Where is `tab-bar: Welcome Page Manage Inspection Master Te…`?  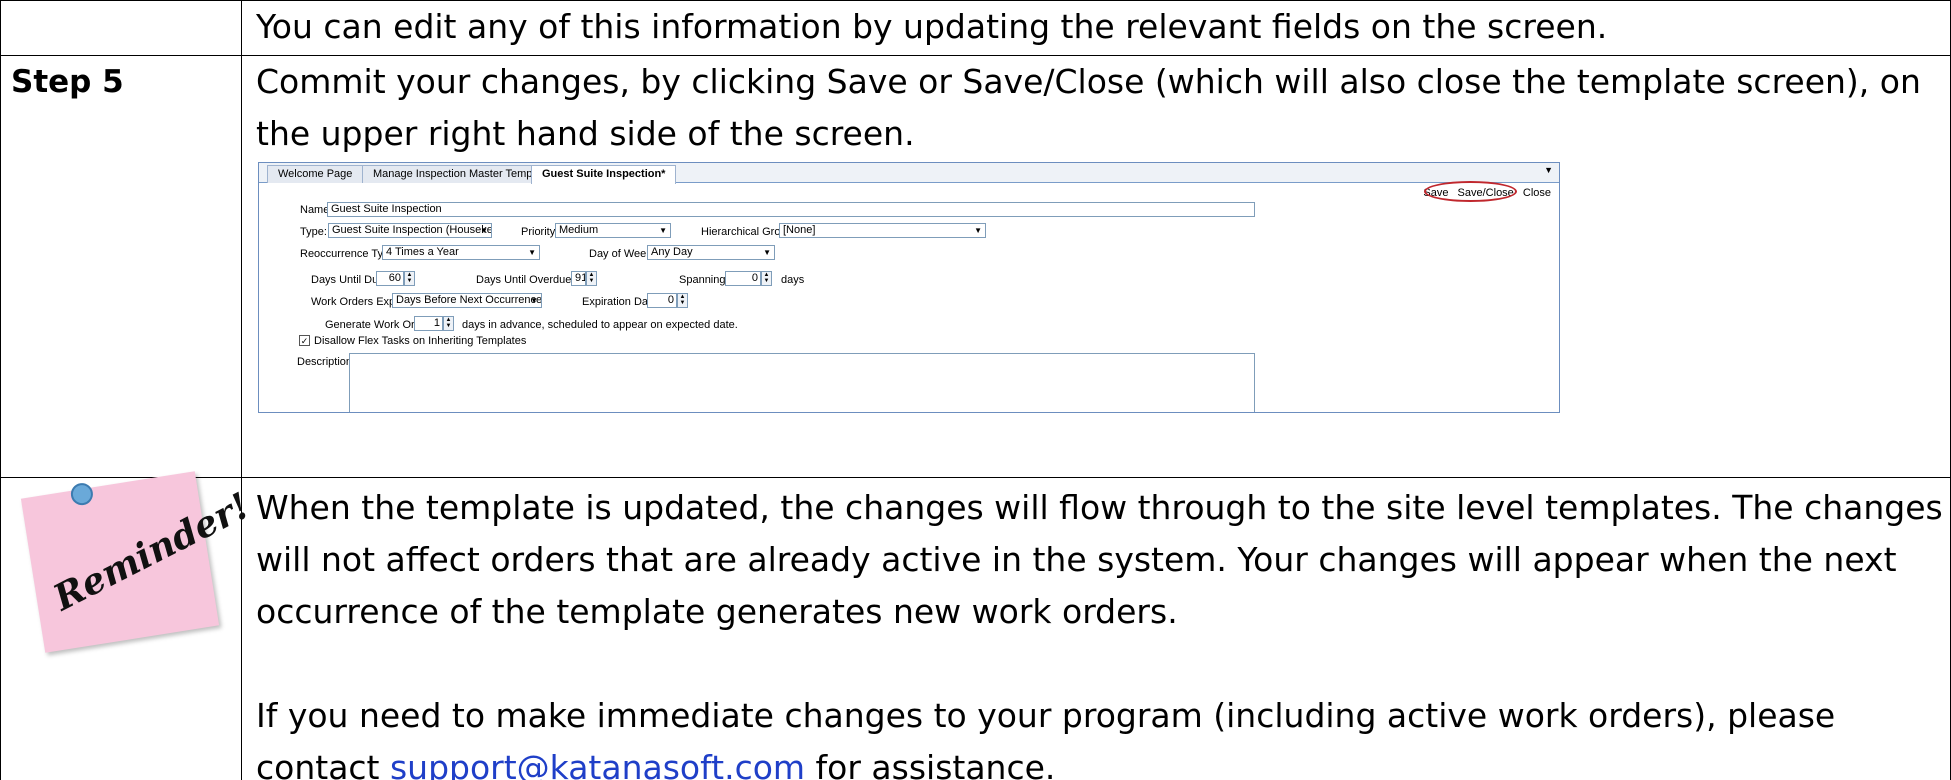
tab-bar: Welcome Page Manage Inspection Master Te… is located at coordinates (909, 173).